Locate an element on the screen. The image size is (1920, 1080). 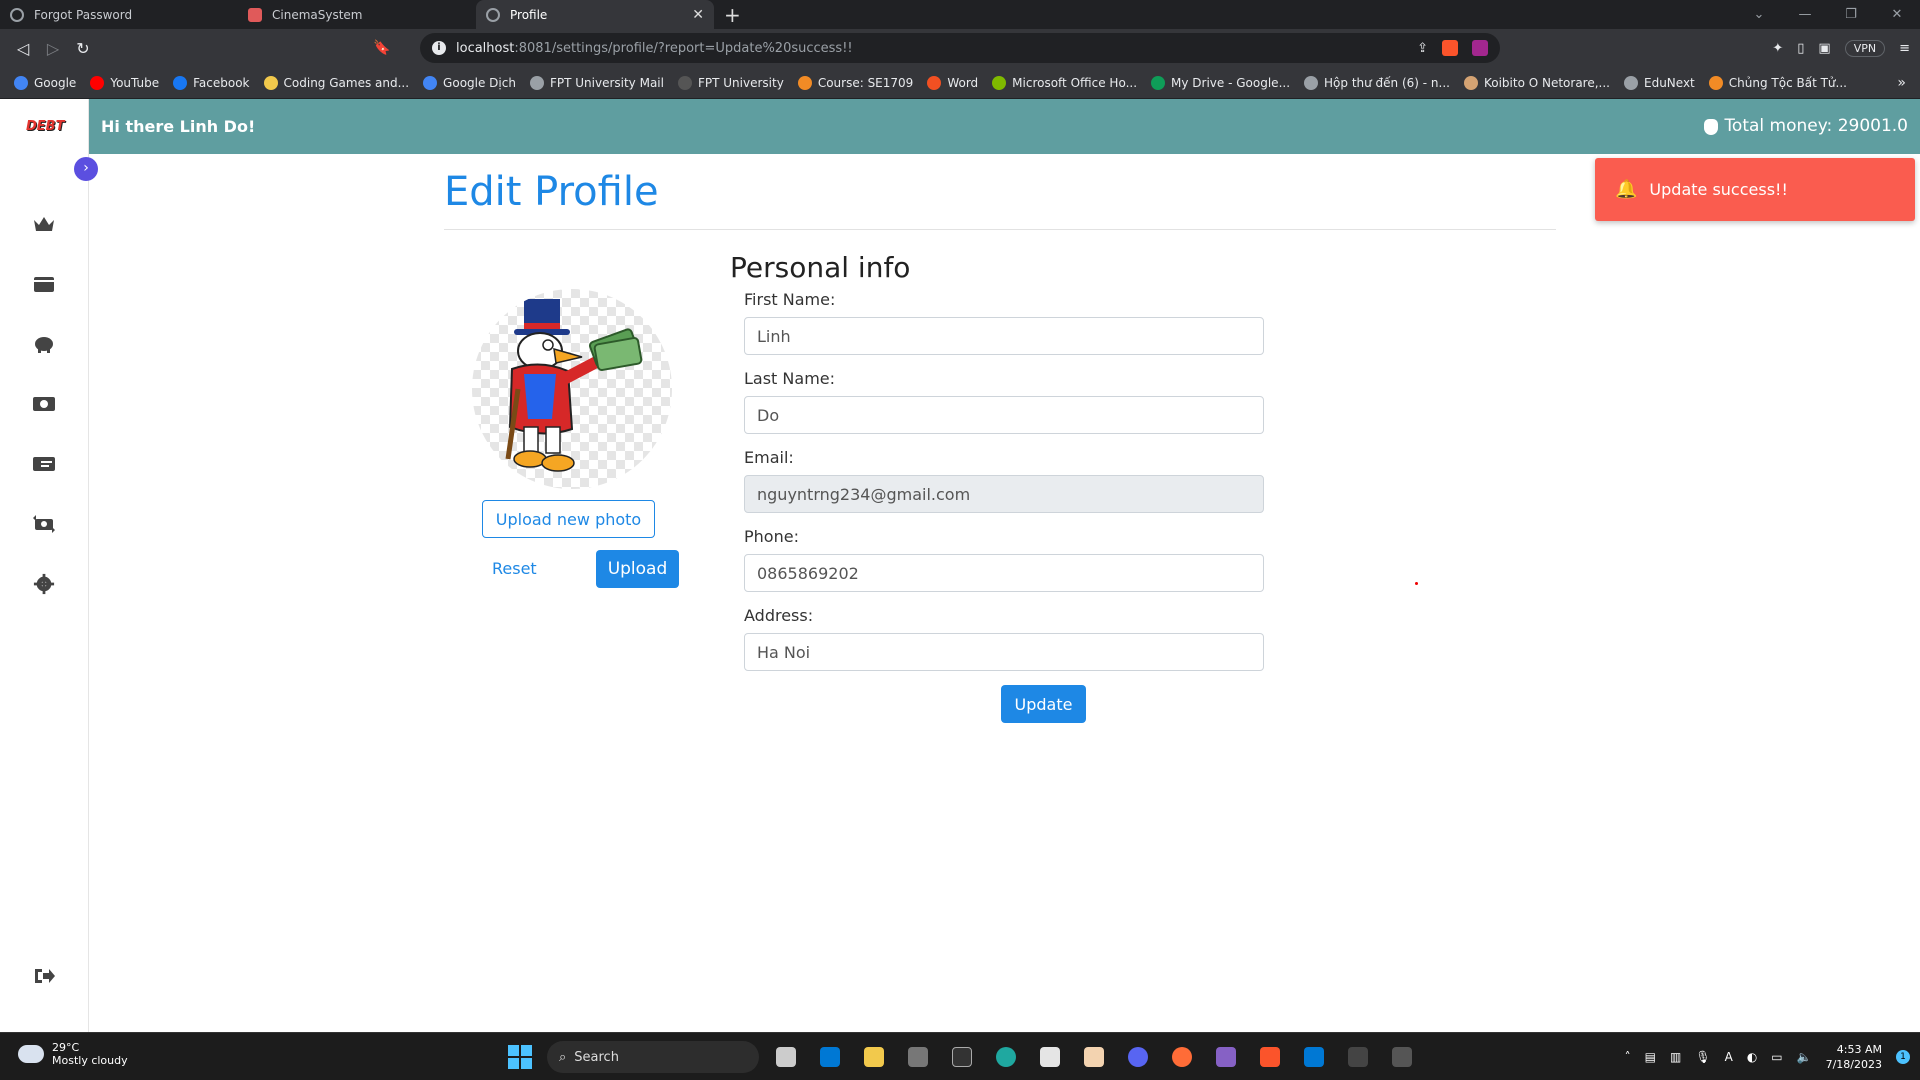
time: 4:53 AM is located at coordinates (1859, 1049).